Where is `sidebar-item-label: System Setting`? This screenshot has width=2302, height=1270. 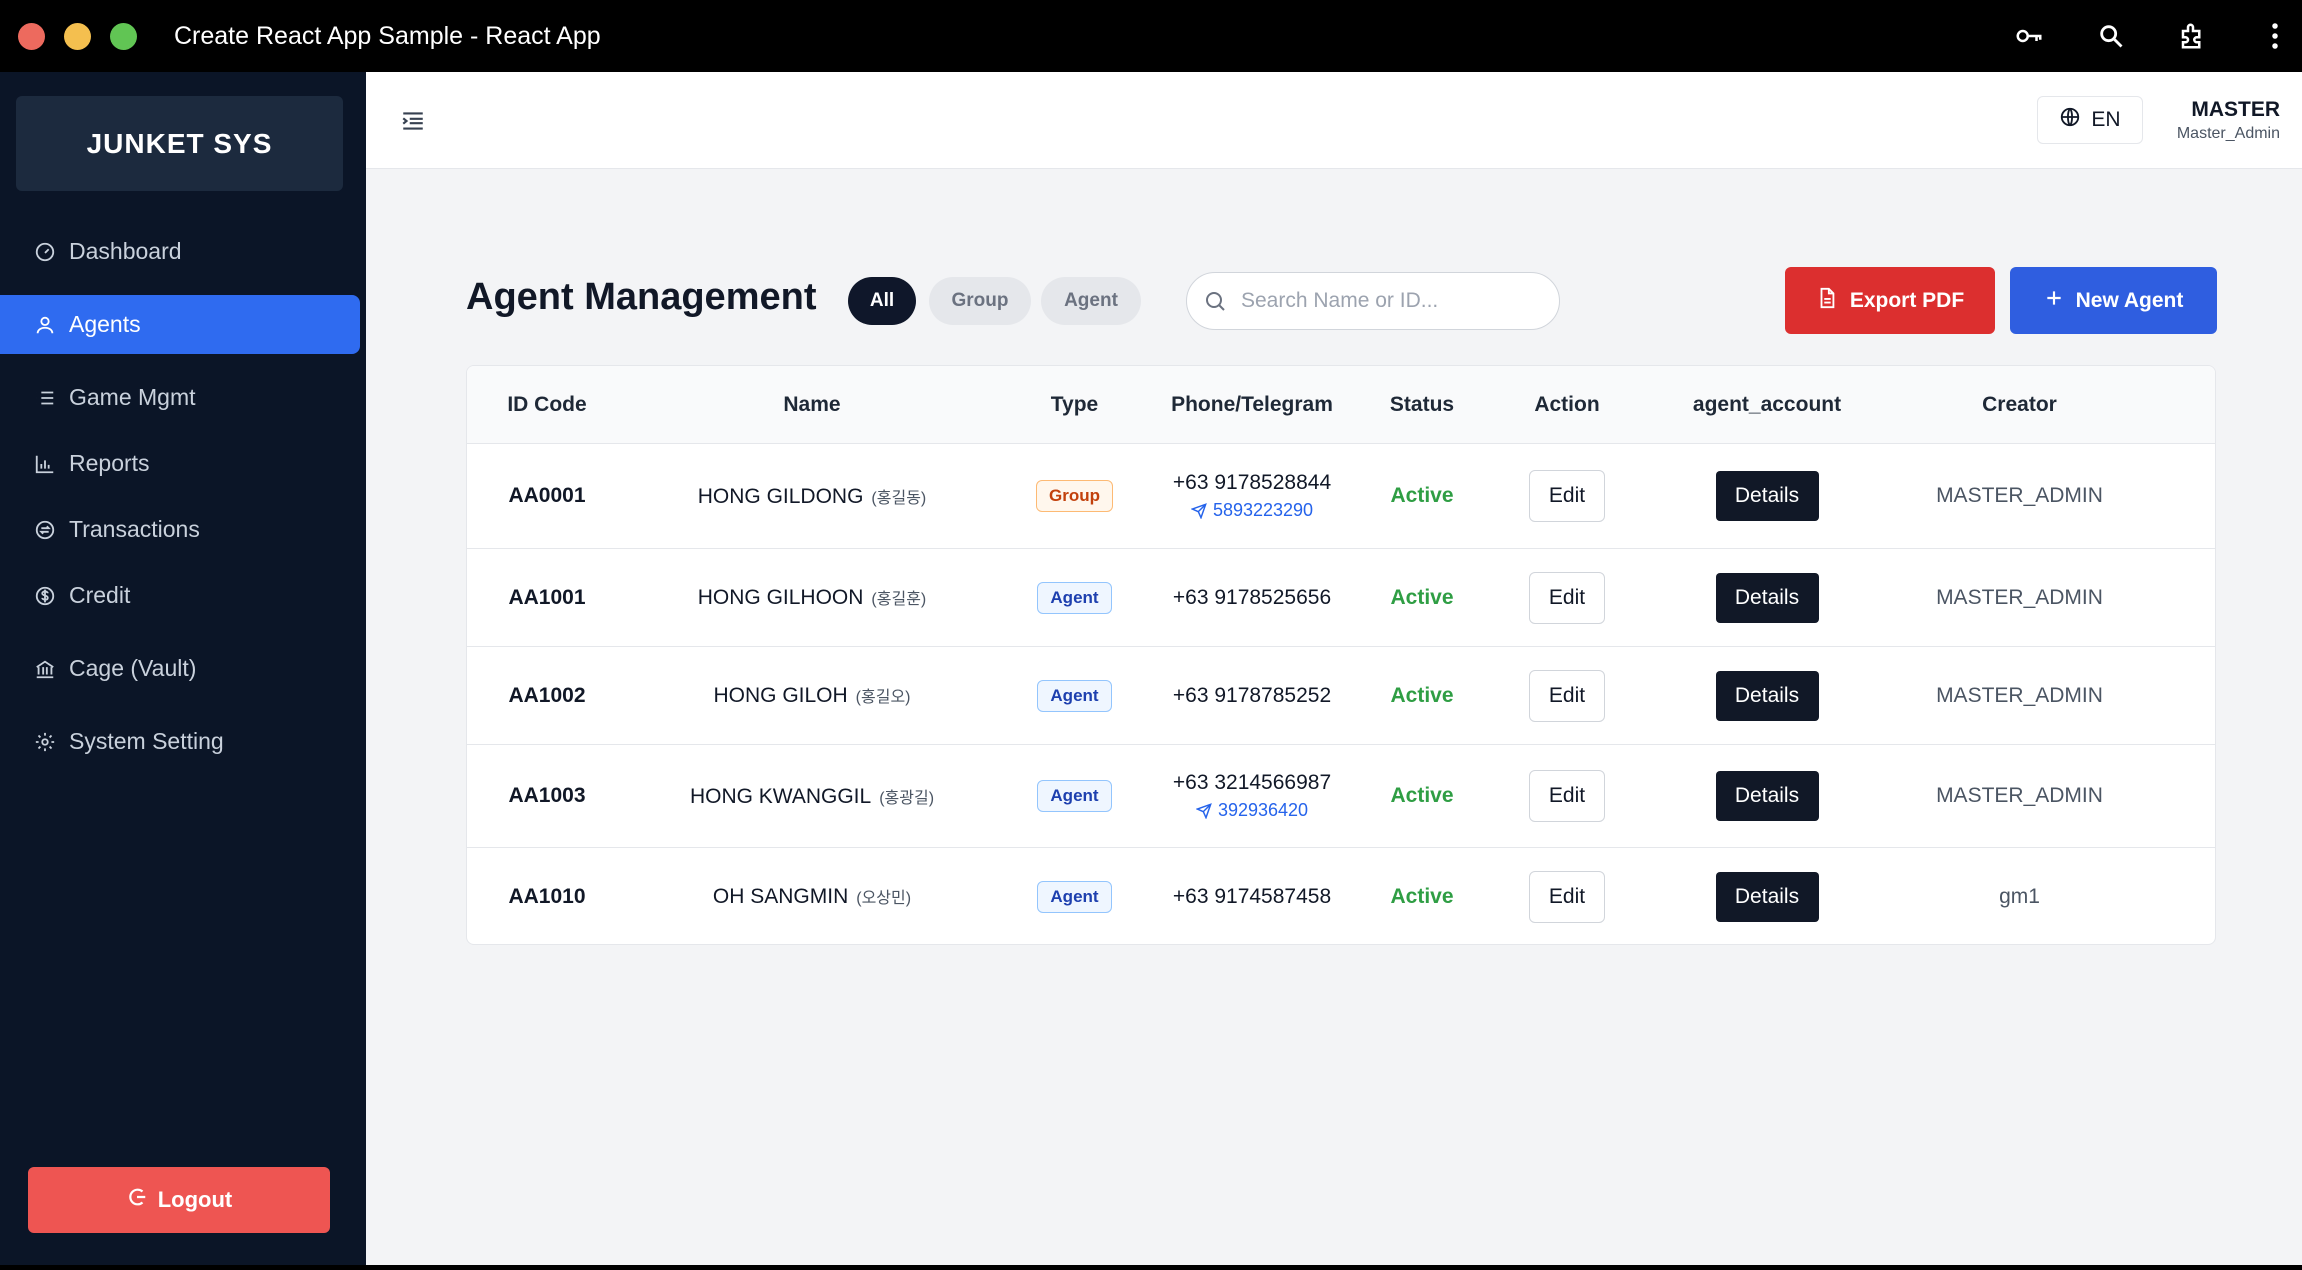 sidebar-item-label: System Setting is located at coordinates (146, 741).